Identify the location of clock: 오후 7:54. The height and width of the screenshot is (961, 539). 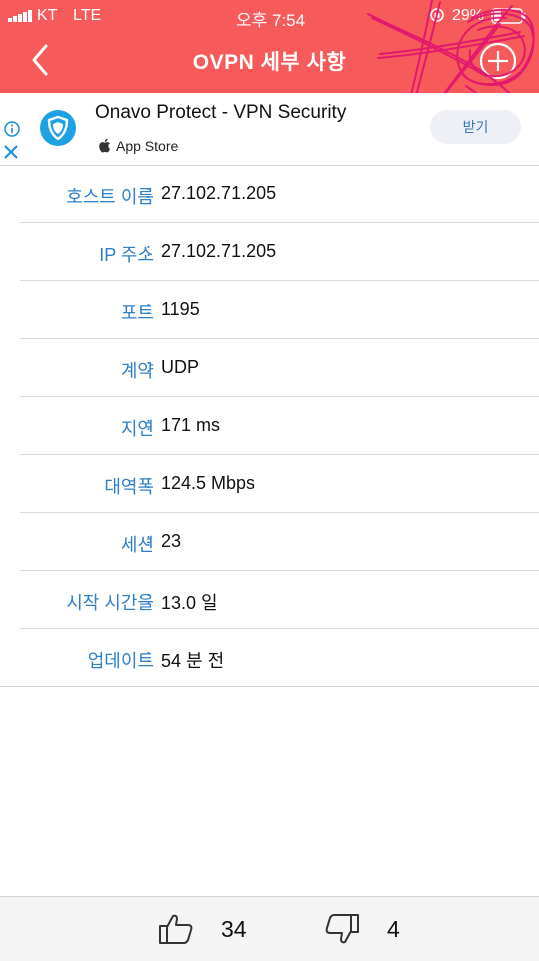
(271, 20).